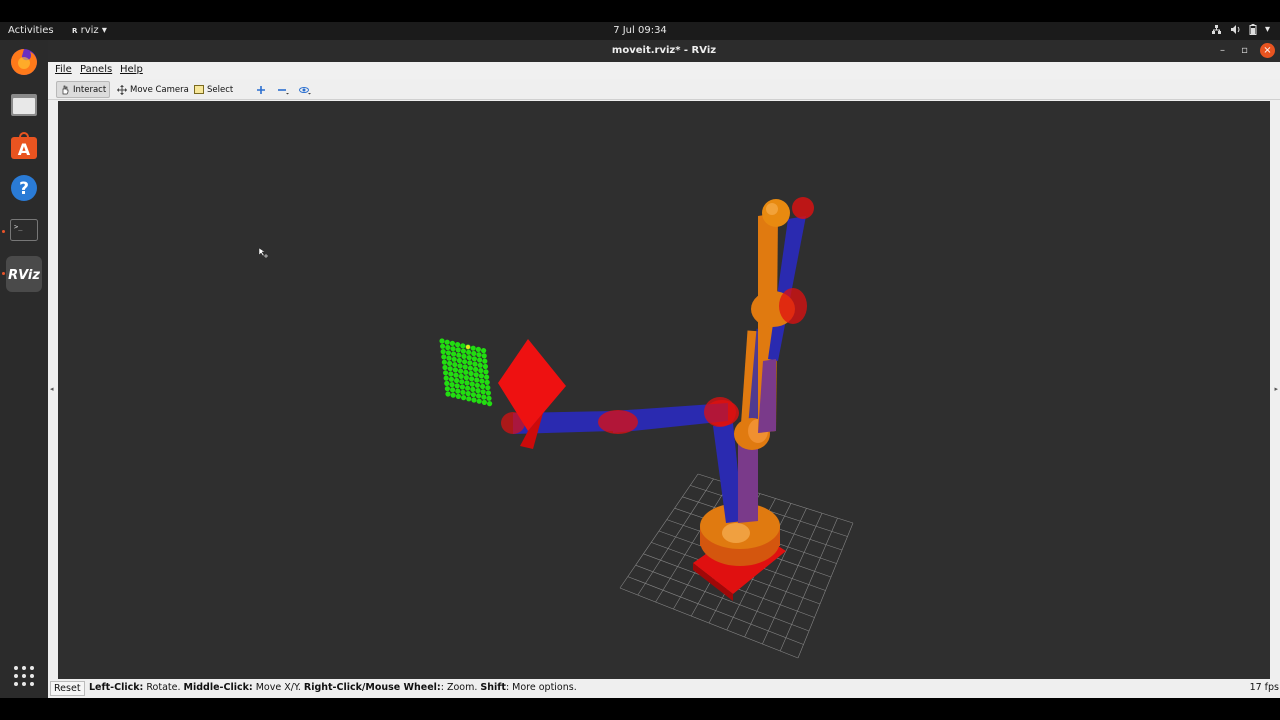 This screenshot has width=1280, height=720. I want to click on add-tool-button, so click(261, 89).